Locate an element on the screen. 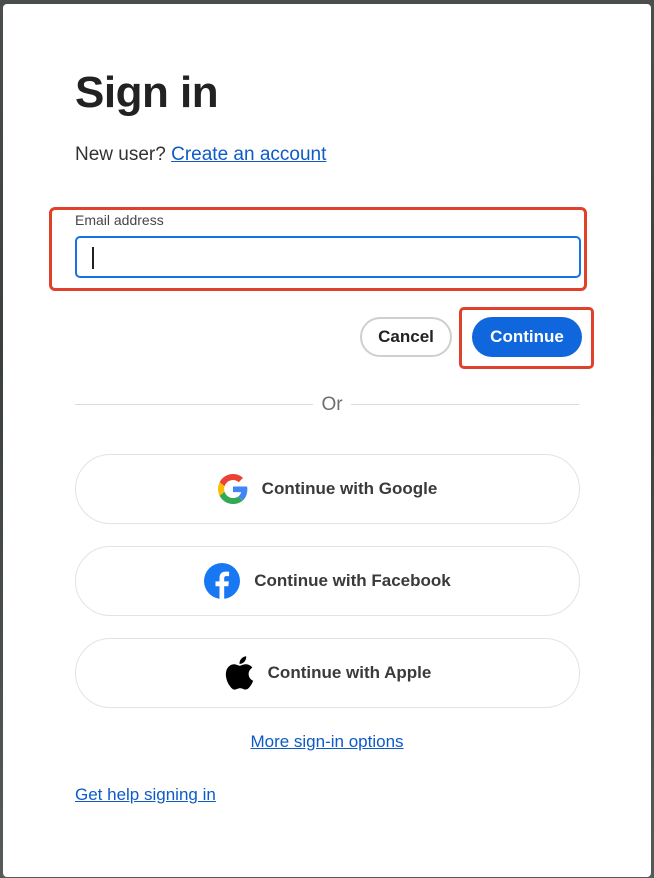 Image resolution: width=654 pixels, height=878 pixels. page-title: Sign in is located at coordinates (147, 92).